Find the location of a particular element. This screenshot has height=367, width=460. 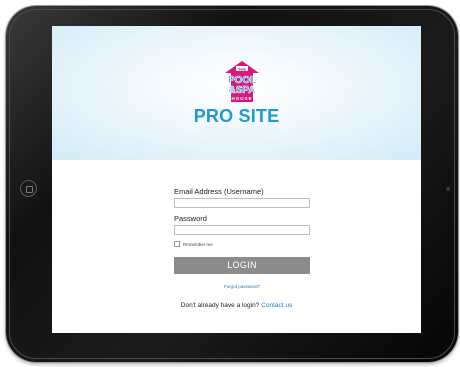

no-login-text: Don't already have a login? is located at coordinates (220, 305).